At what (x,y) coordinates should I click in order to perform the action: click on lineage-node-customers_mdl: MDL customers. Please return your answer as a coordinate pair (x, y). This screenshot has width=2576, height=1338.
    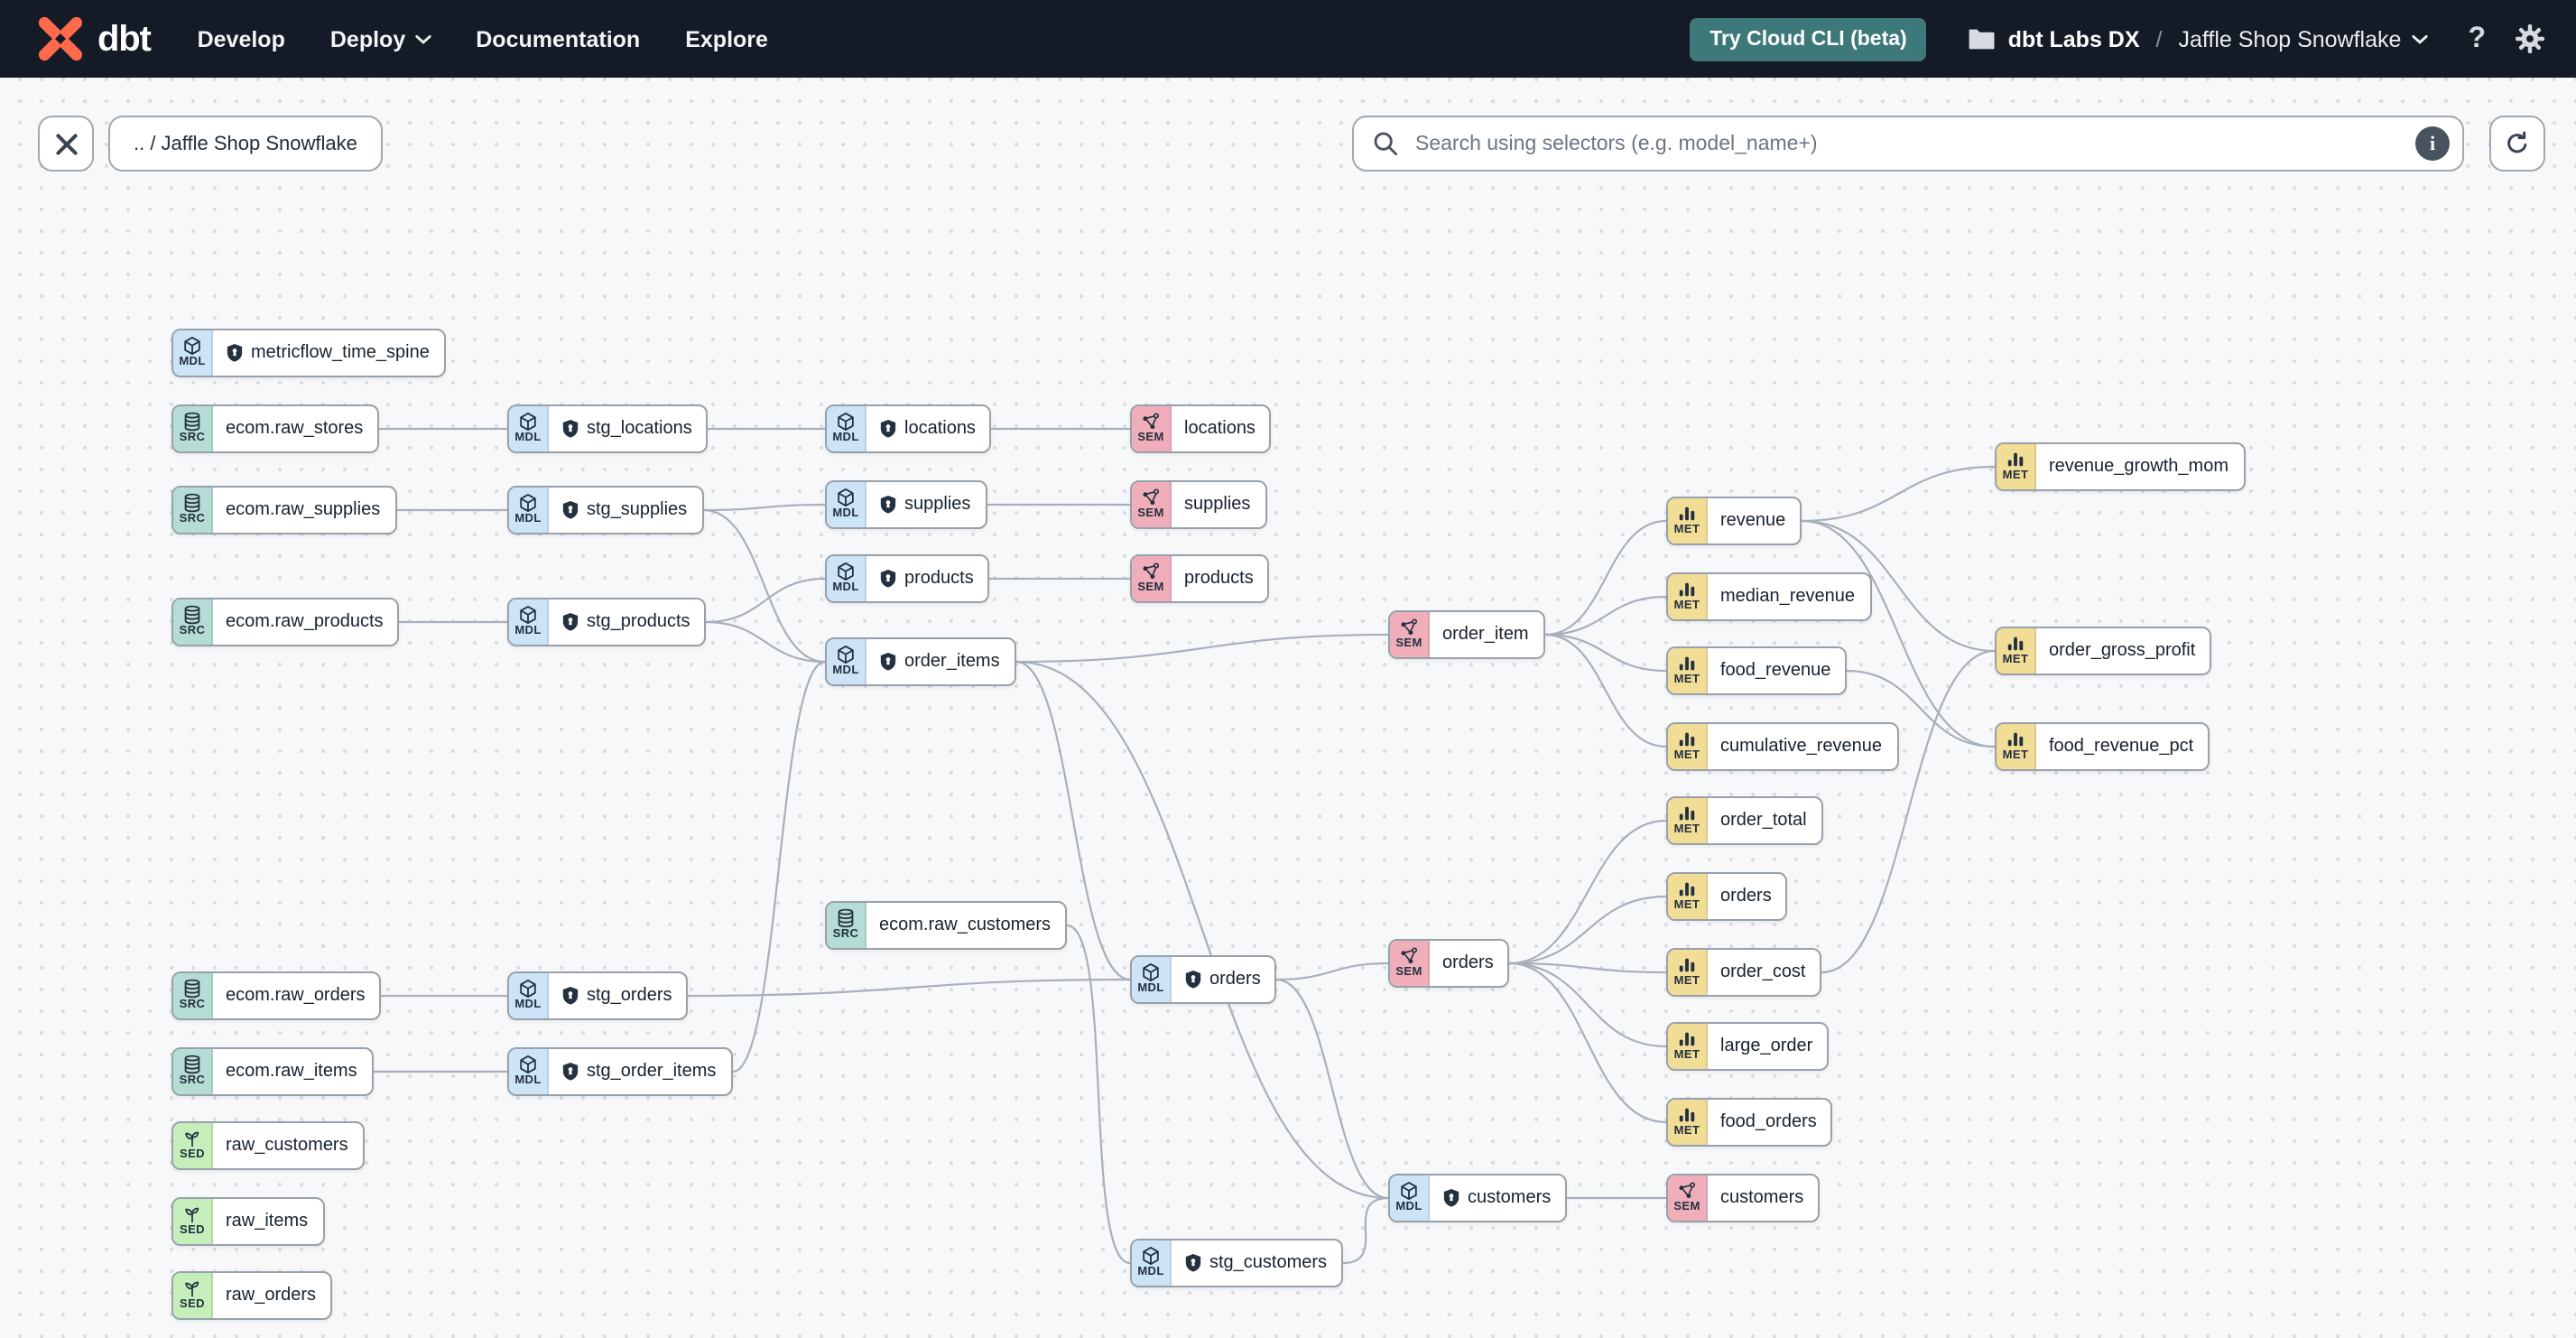
    Looking at the image, I should click on (1478, 1198).